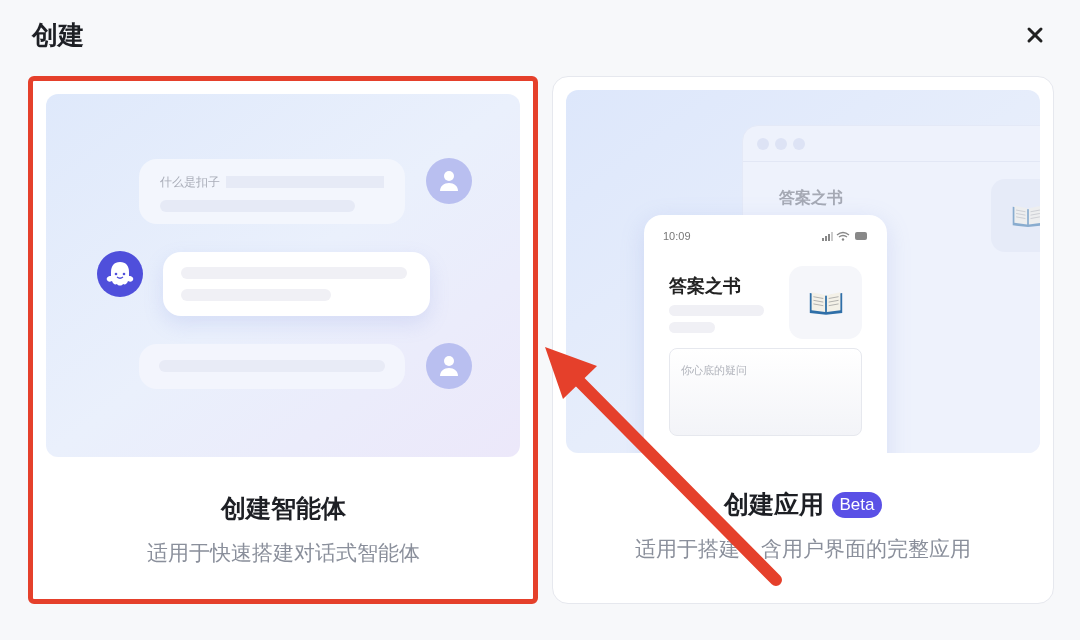 The height and width of the screenshot is (640, 1080). What do you see at coordinates (283, 553) in the screenshot?
I see `card-description: 适用于快速搭建对话式智能体` at bounding box center [283, 553].